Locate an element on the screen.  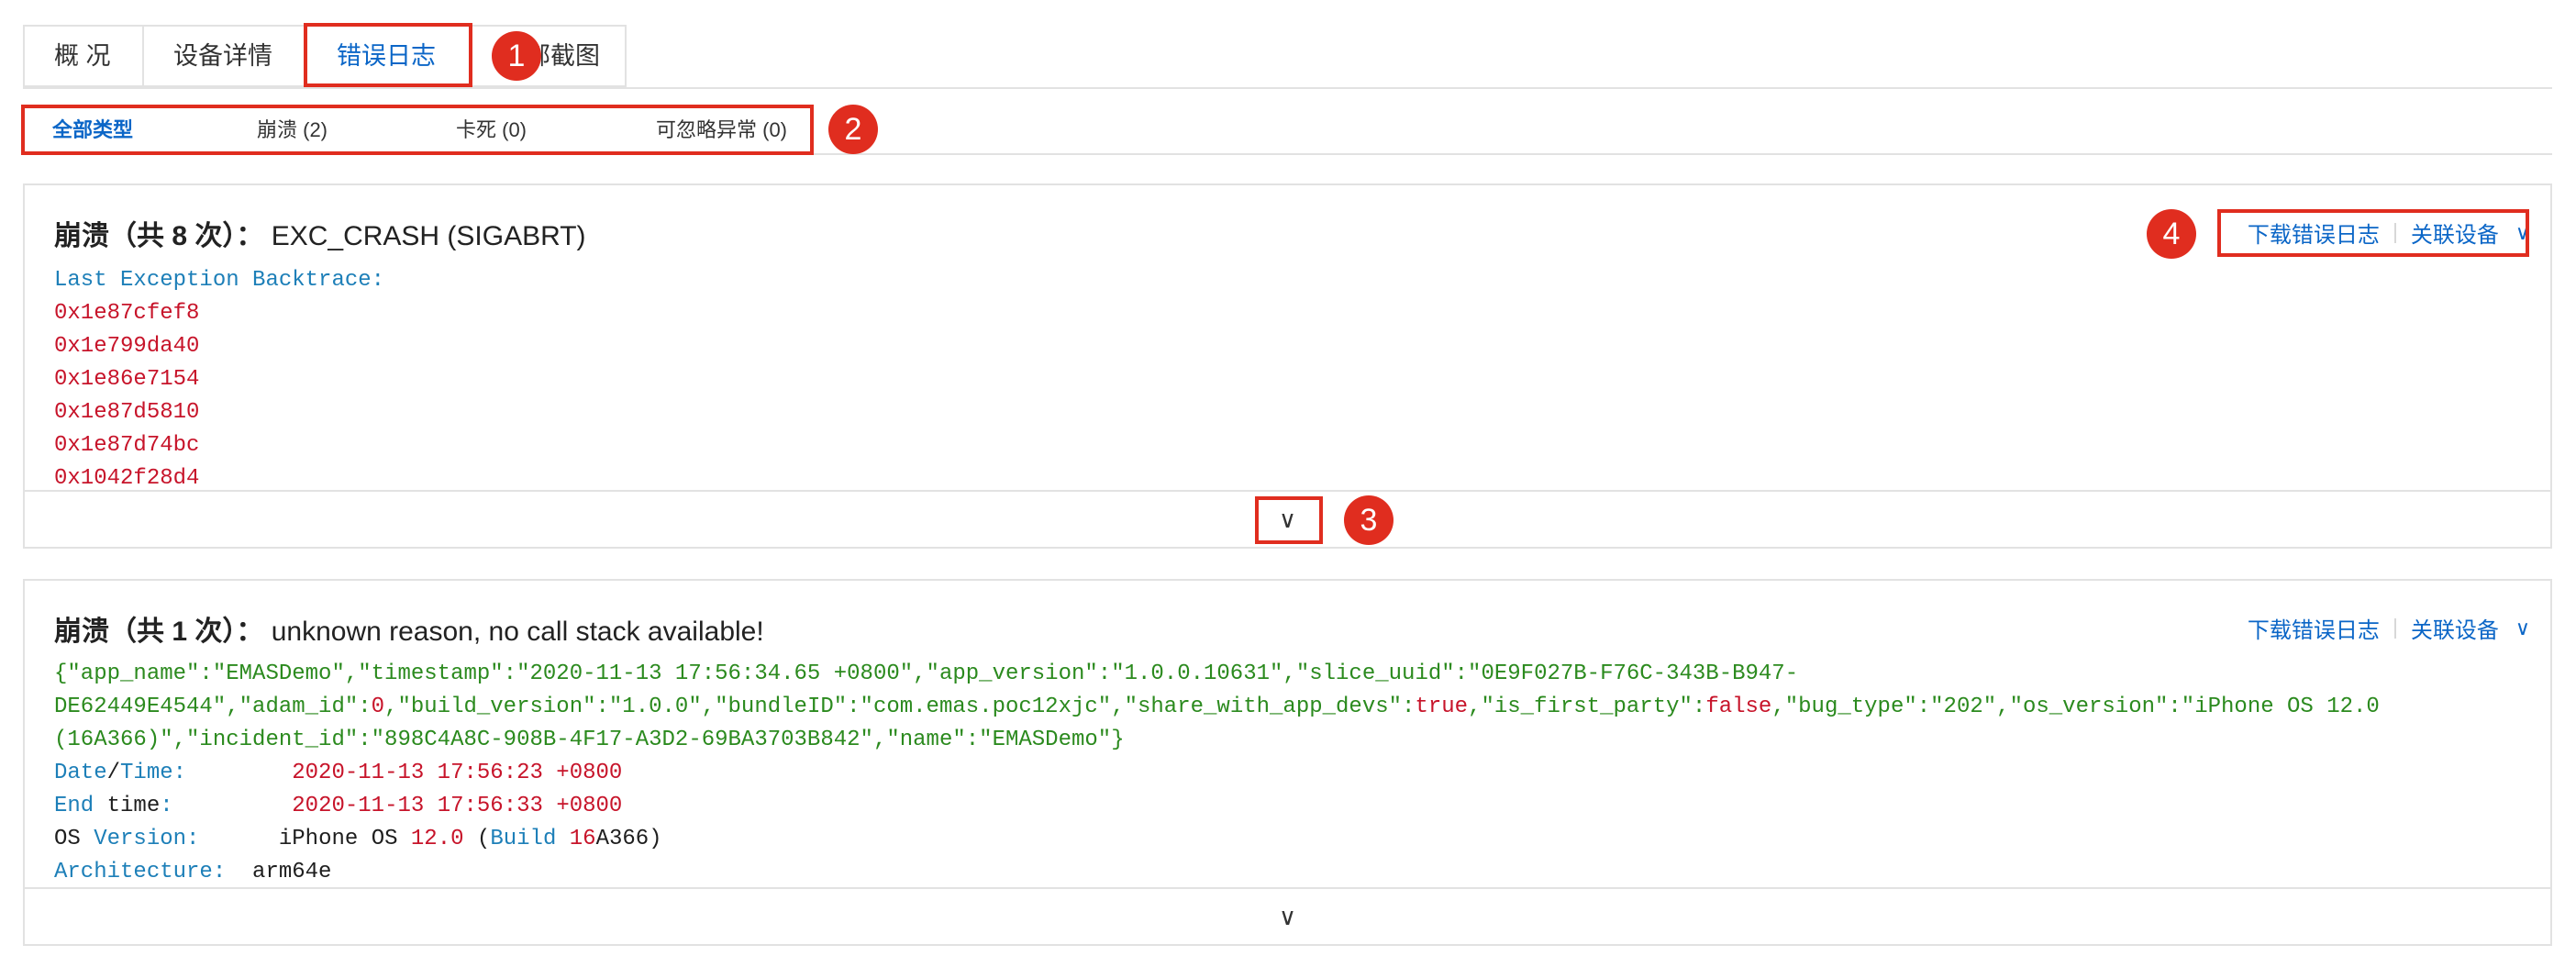
expand-log-button: ∨ is located at coordinates (1288, 916).